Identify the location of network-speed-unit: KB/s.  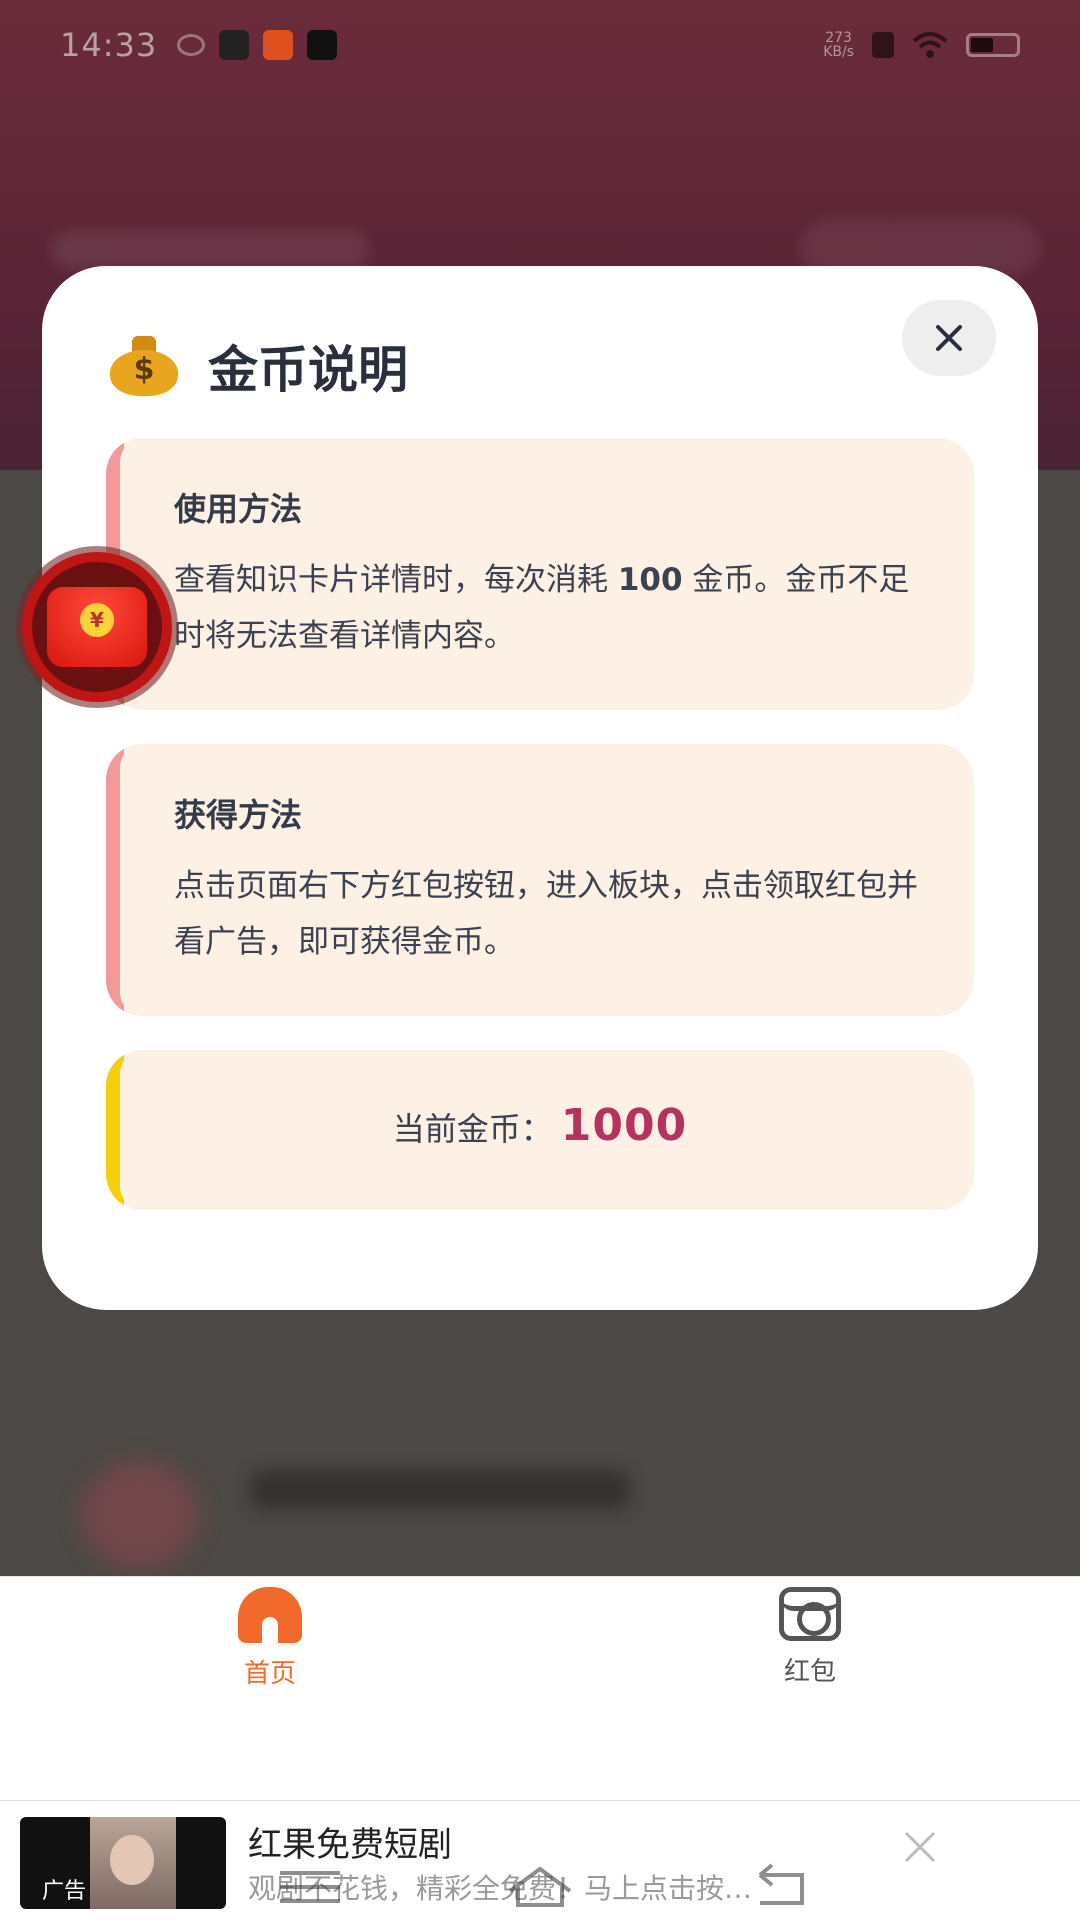
(838, 52).